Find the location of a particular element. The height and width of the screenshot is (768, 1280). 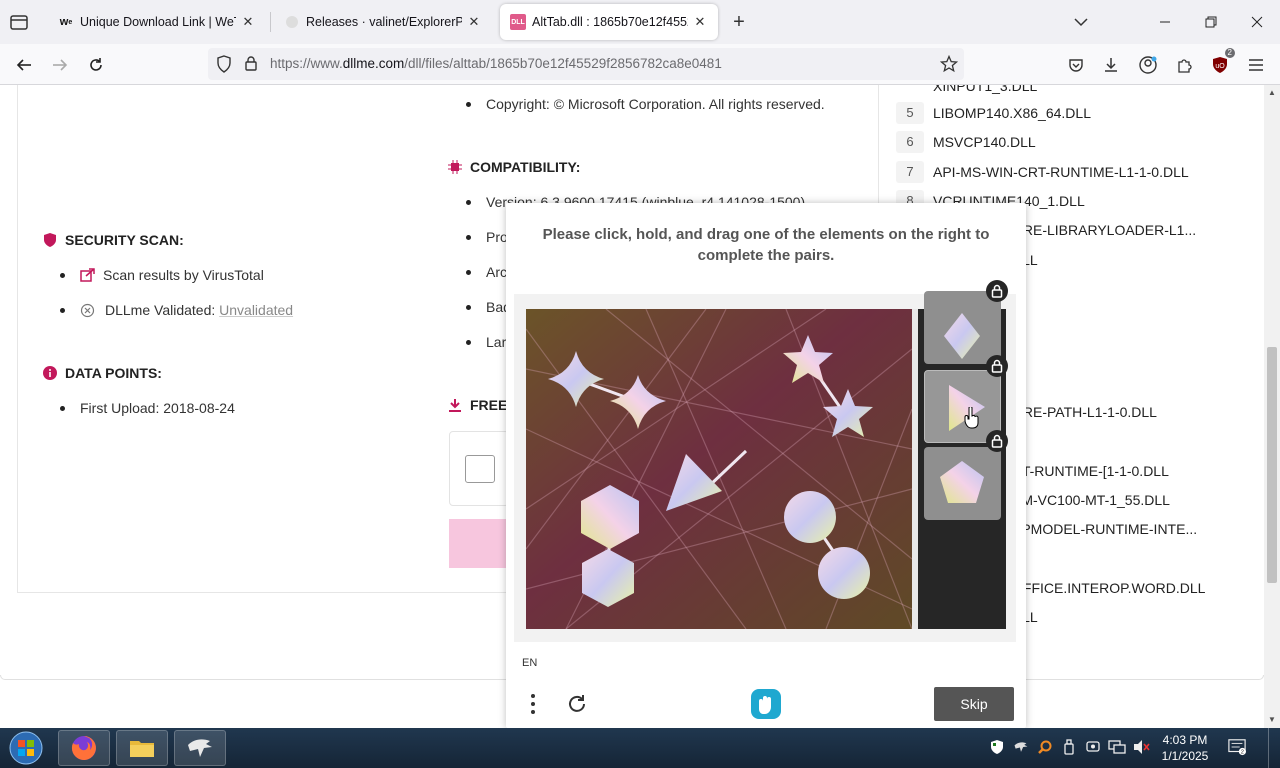

pentagon-tile is located at coordinates (962, 483).